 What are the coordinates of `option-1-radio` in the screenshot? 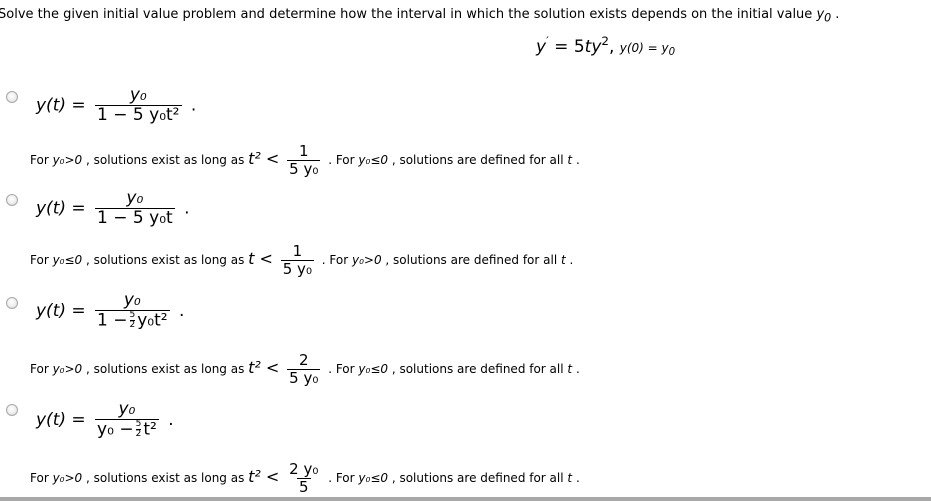 It's located at (12, 97).